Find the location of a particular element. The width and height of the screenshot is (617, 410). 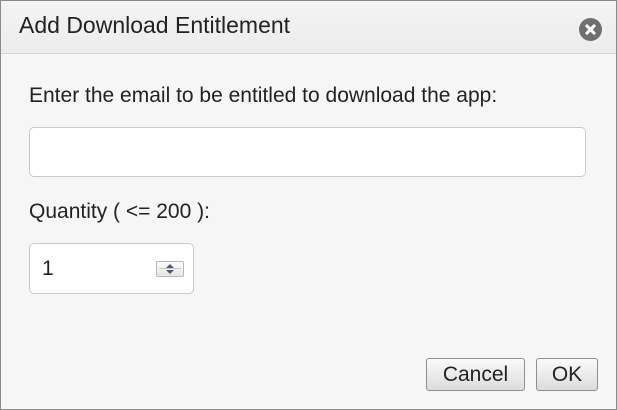

quantity-value: 1 is located at coordinates (48, 269).